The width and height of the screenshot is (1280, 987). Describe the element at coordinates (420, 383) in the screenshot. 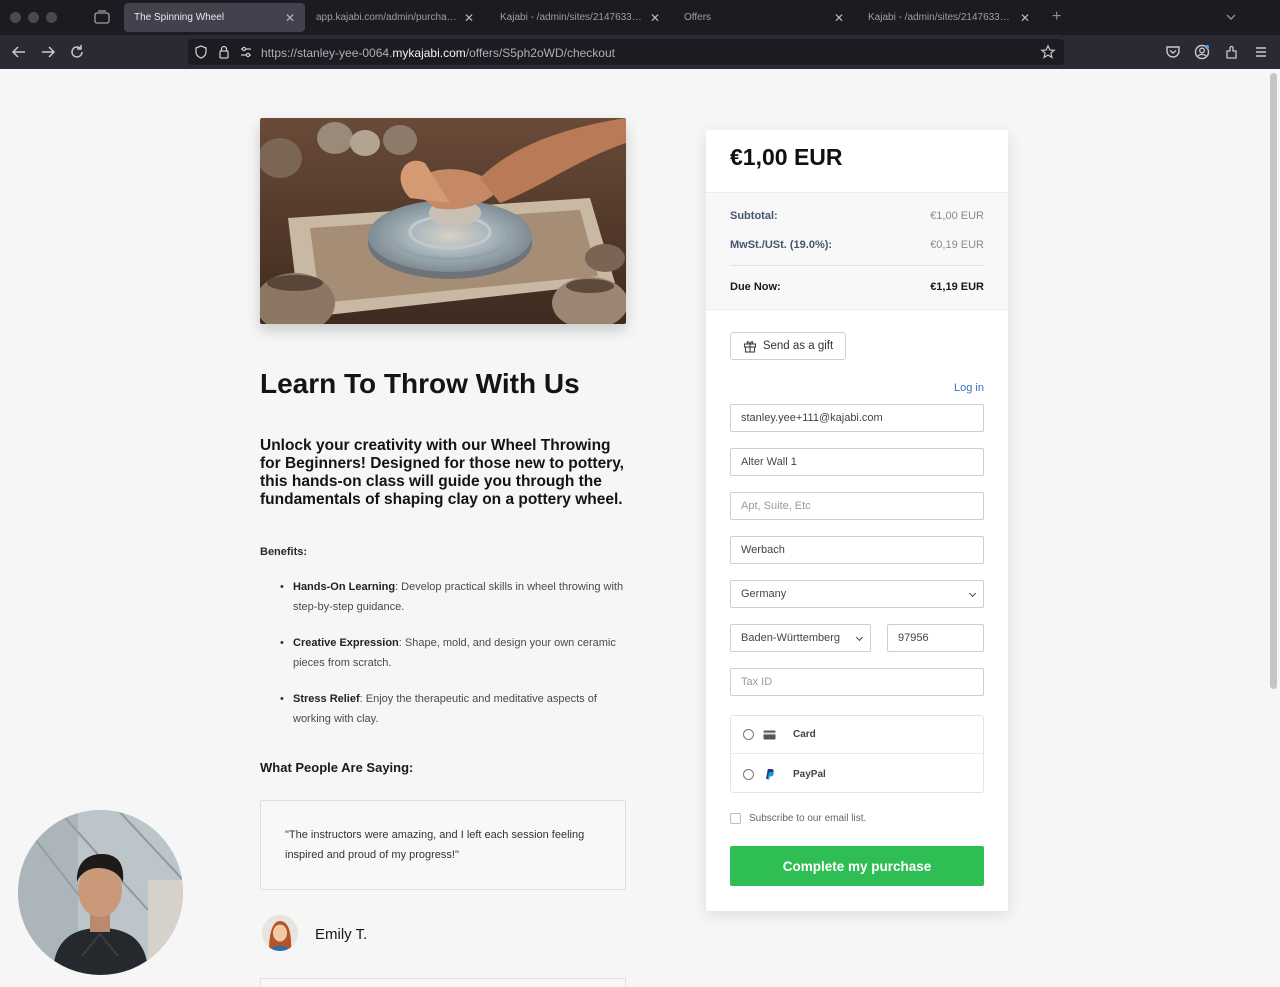

I see `offer-title: Learn To Throw With Us` at that location.